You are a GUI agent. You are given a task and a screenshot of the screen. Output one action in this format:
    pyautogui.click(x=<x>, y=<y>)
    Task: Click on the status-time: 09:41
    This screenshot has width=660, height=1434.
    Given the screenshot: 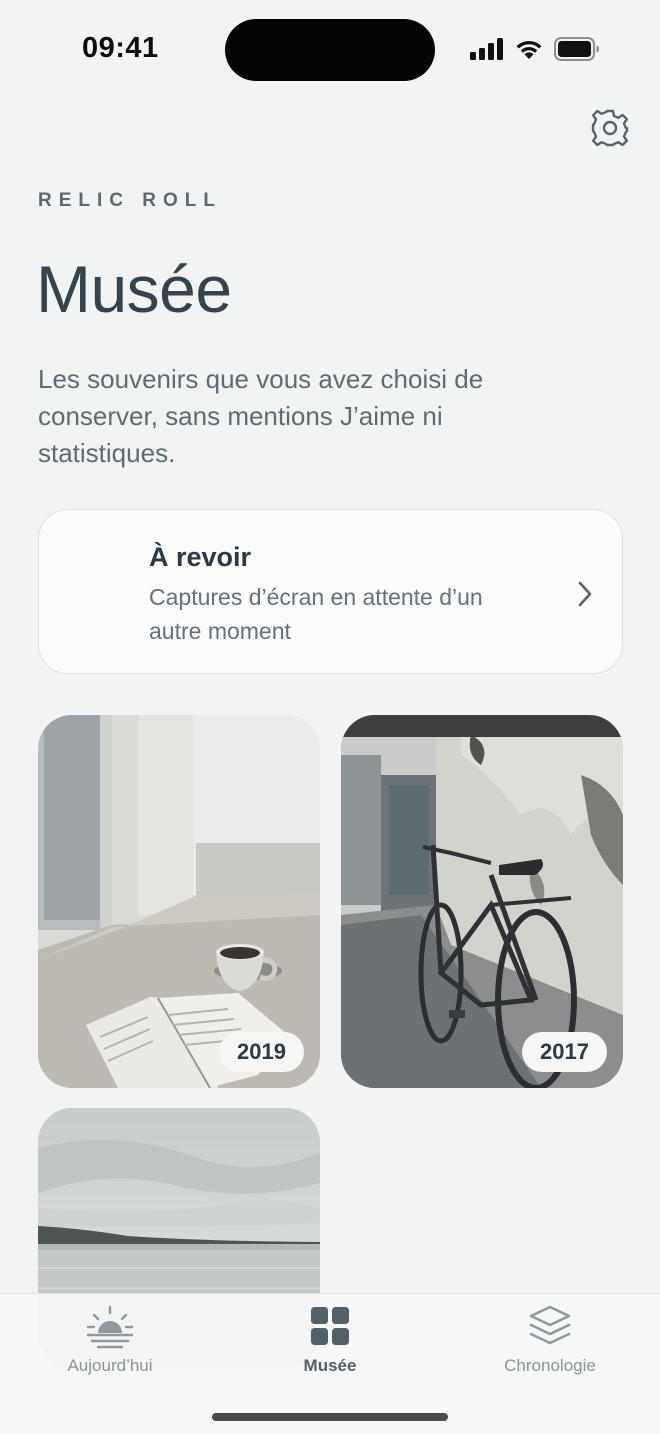 What is the action you would take?
    pyautogui.click(x=120, y=48)
    